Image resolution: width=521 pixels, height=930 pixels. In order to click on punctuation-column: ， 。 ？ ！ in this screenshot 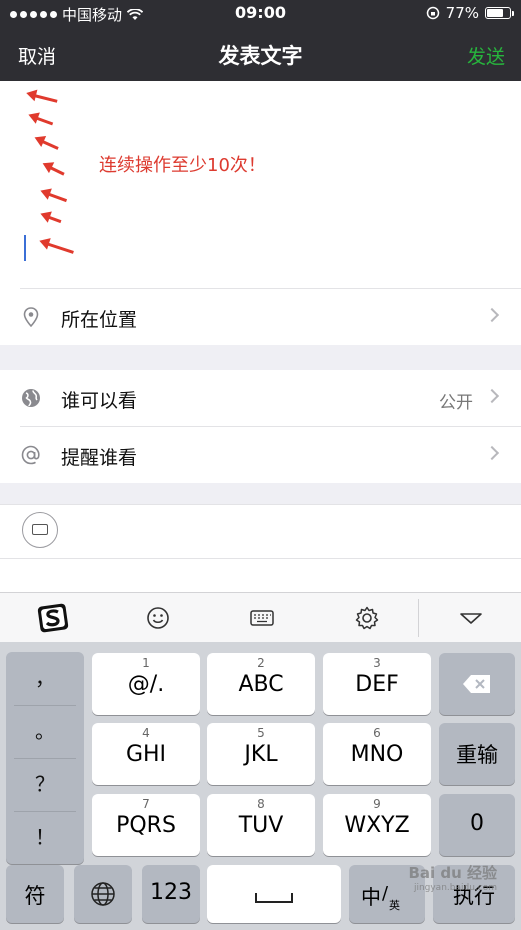, I will do `click(45, 758)`.